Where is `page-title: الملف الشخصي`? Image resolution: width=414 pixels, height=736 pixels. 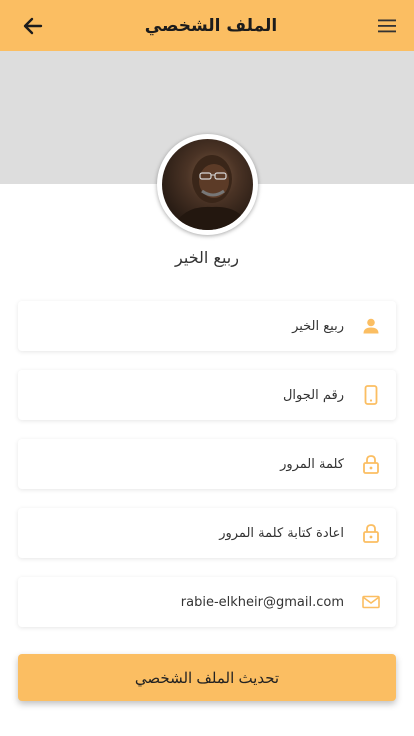
page-title: الملف الشخصي is located at coordinates (211, 25).